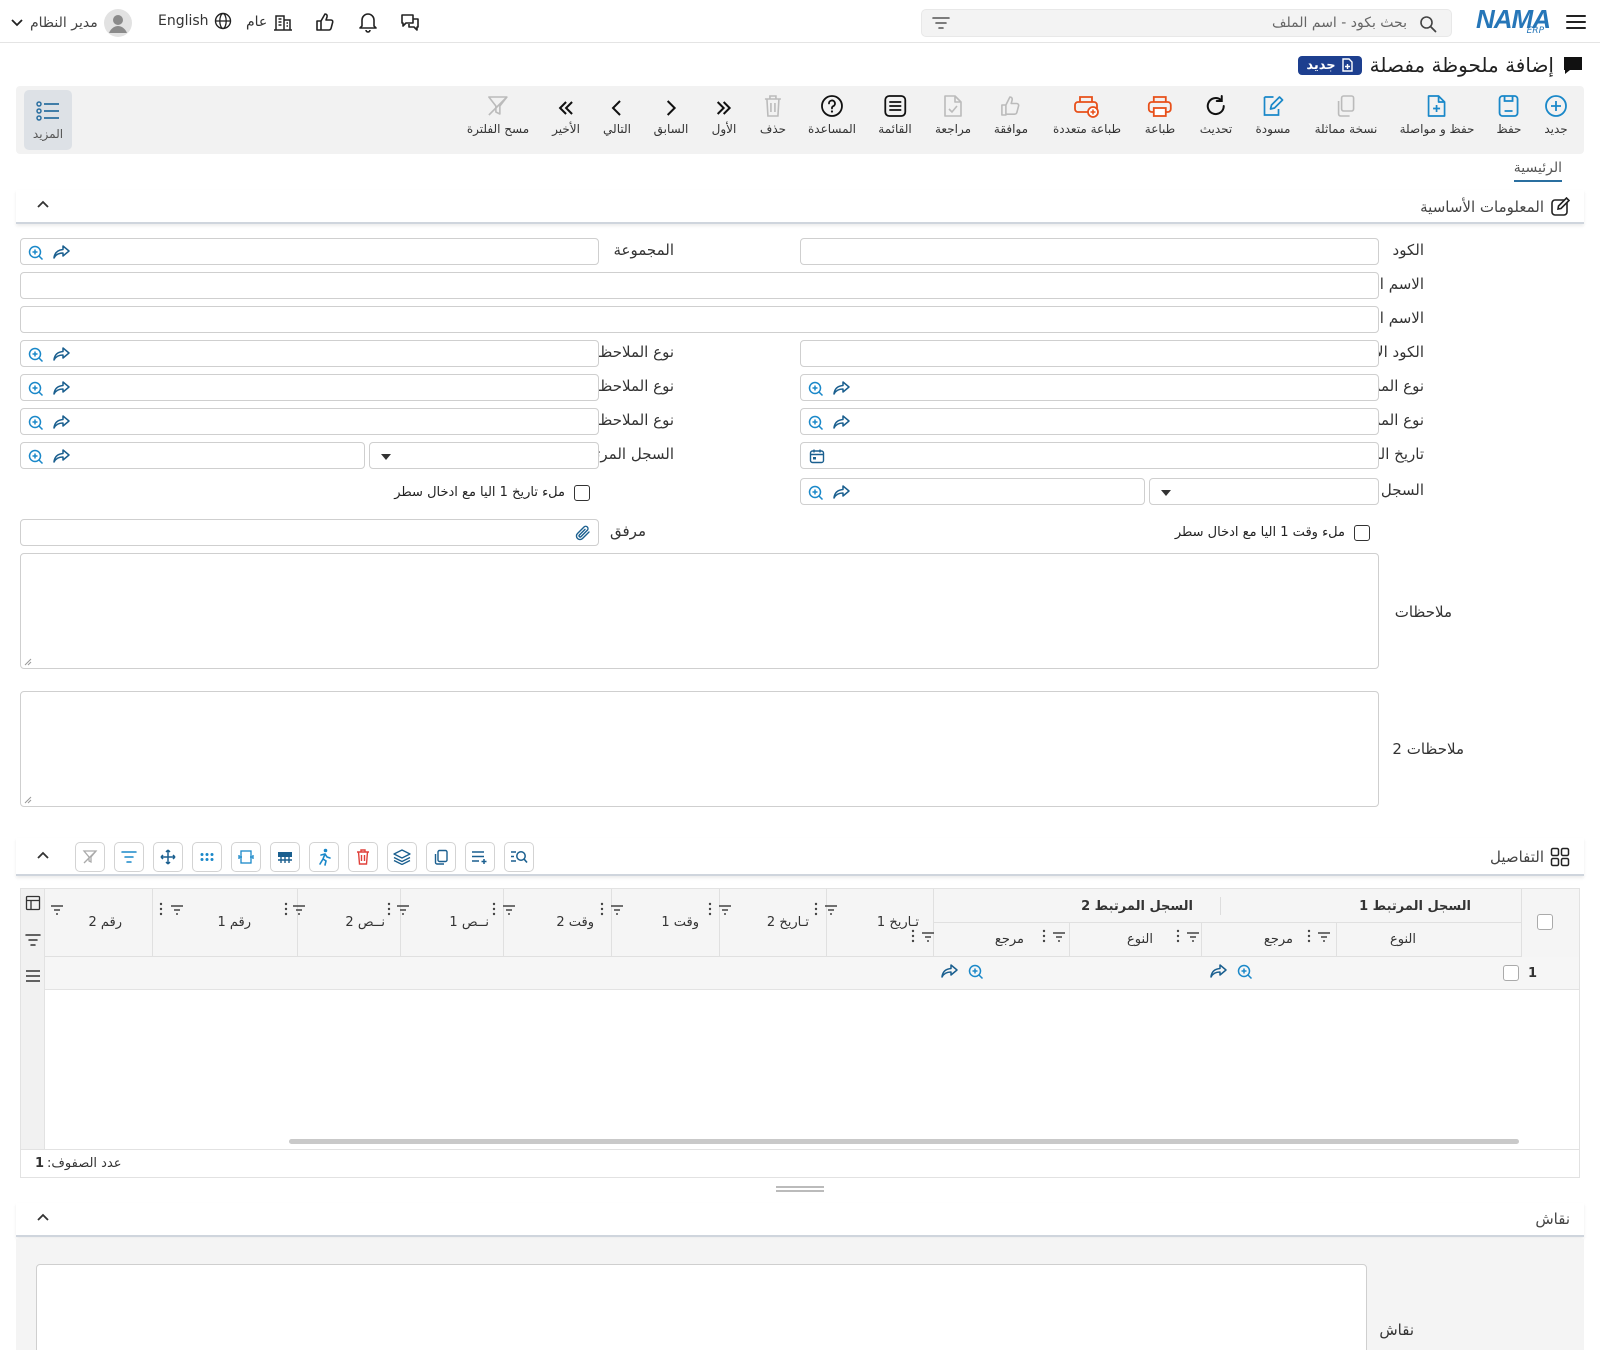  Describe the element at coordinates (832, 114) in the screenshot. I see `help-button: المساعدة` at that location.